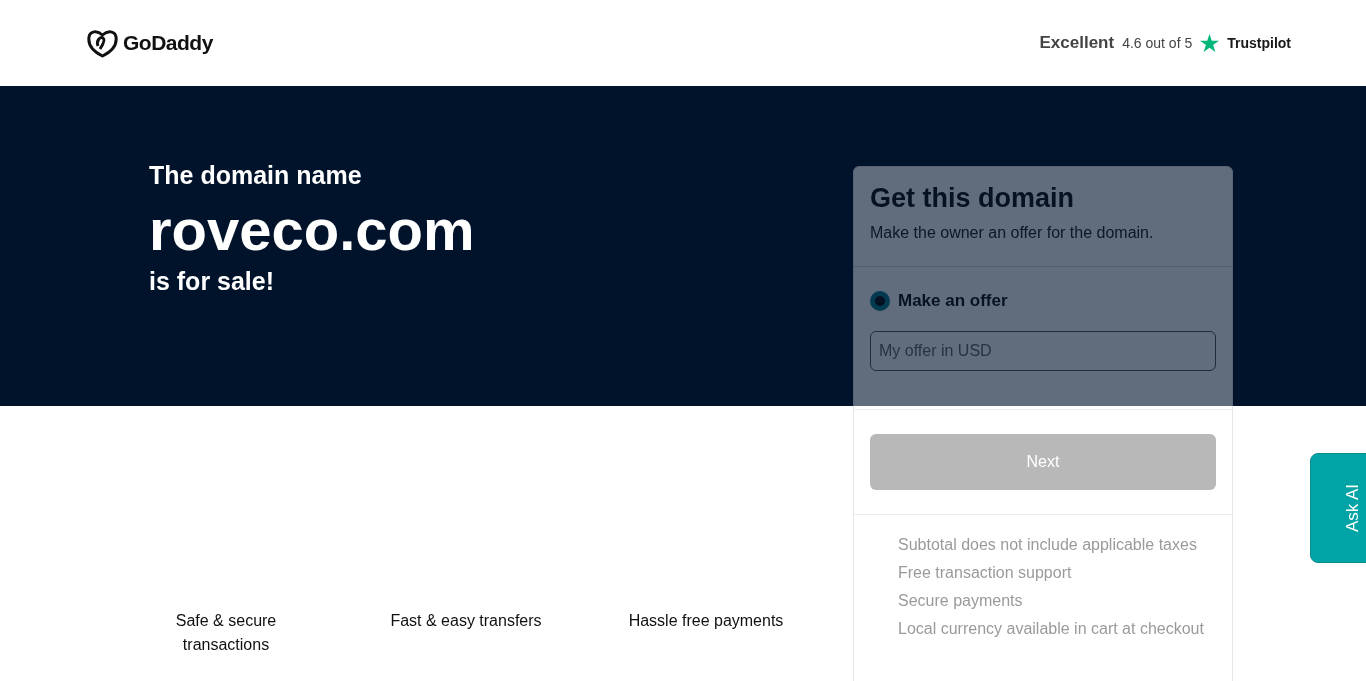 The width and height of the screenshot is (1366, 681). What do you see at coordinates (961, 601) in the screenshot?
I see `note-text: Secure payments` at bounding box center [961, 601].